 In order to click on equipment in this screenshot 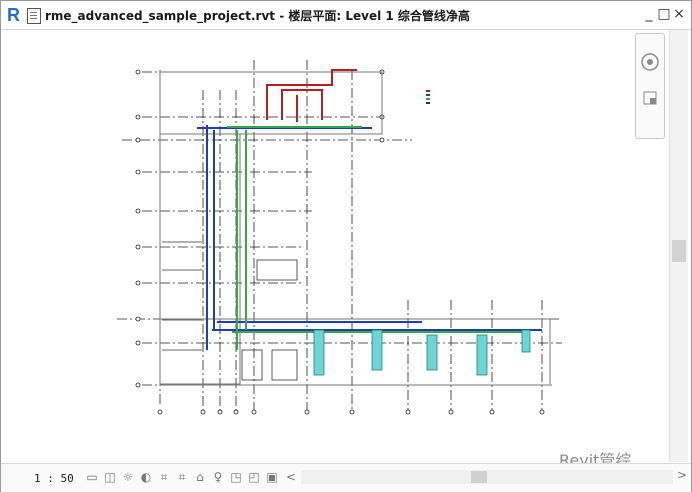, I will do `click(230, 311)`.